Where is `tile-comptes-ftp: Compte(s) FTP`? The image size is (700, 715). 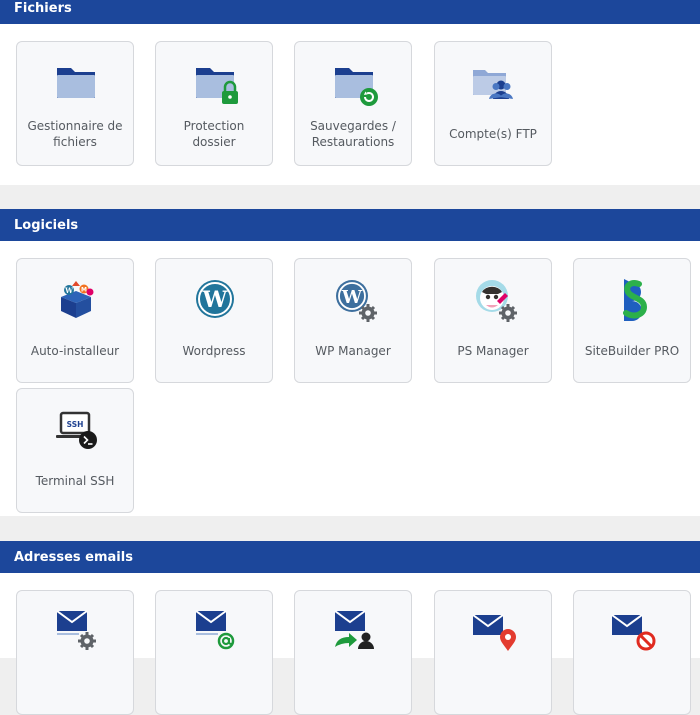 tile-comptes-ftp: Compte(s) FTP is located at coordinates (493, 103).